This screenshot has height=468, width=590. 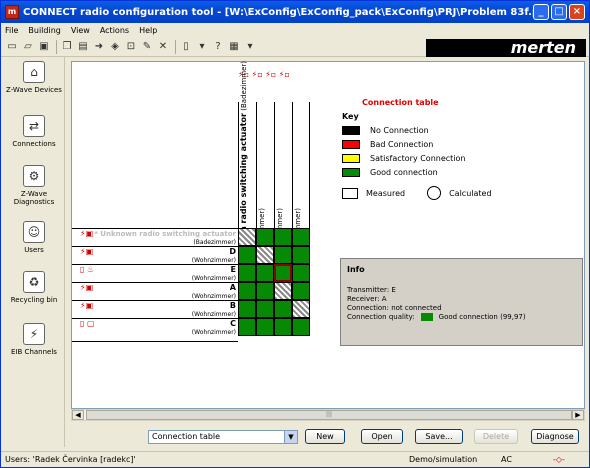 What do you see at coordinates (506, 48) in the screenshot?
I see `brand-logo: merten` at bounding box center [506, 48].